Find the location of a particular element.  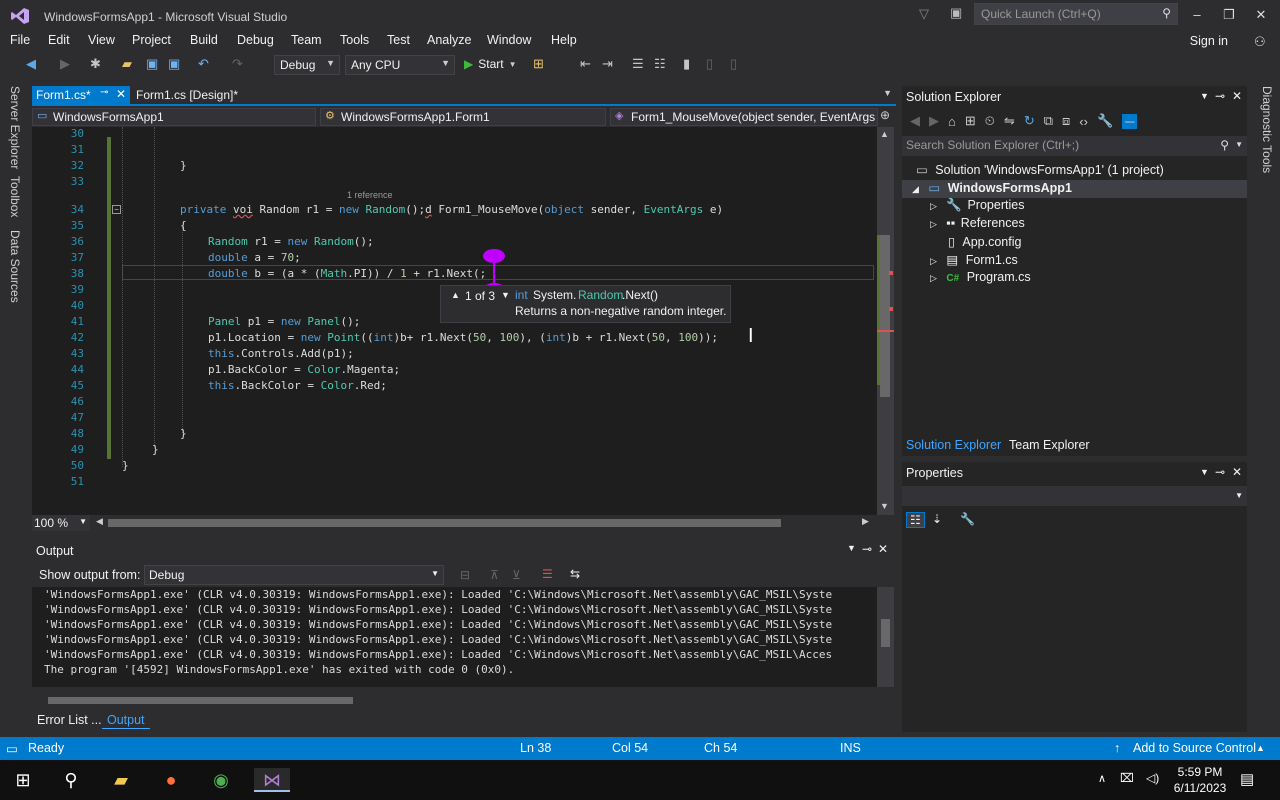

project-nav-dropdown: ▭ WindowsFormsApp1 is located at coordinates (174, 117).